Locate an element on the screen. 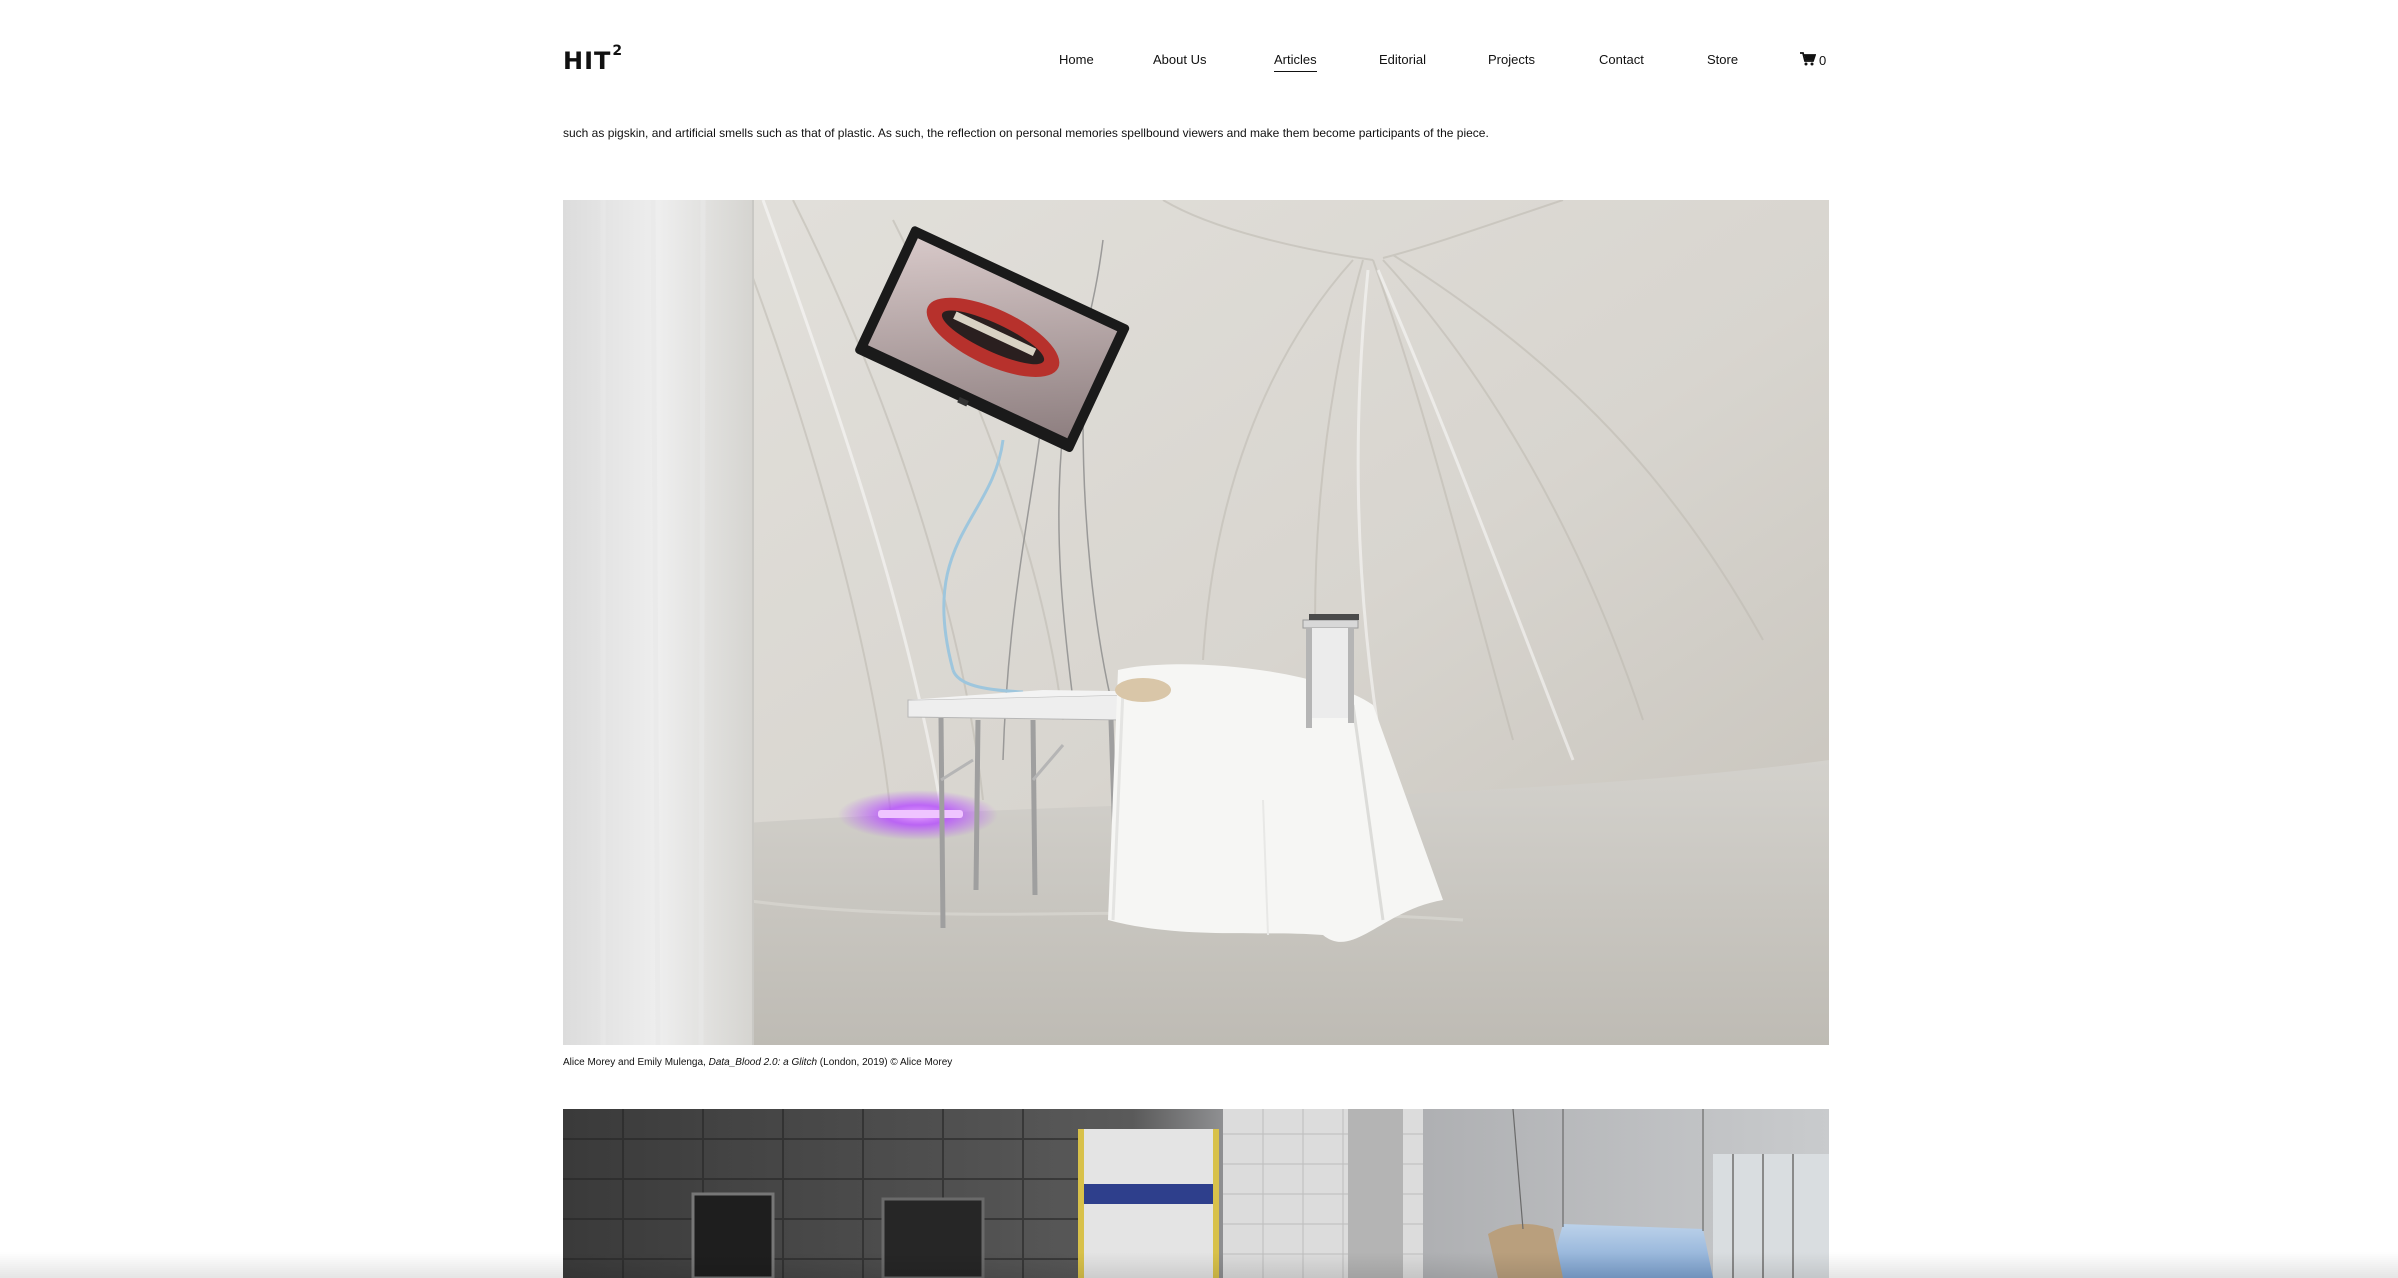 This screenshot has width=2398, height=1278. site-logo: HIT2 is located at coordinates (593, 59).